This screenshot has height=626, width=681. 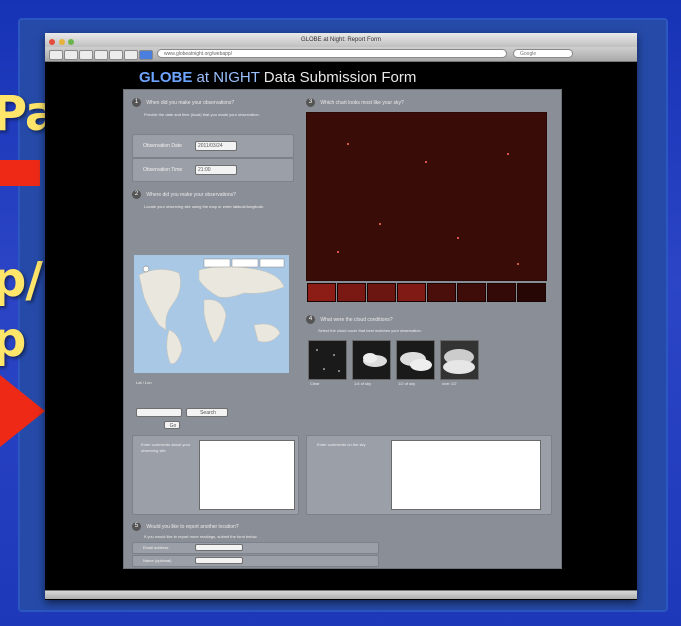 What do you see at coordinates (166, 77) in the screenshot?
I see `globe-logo: GLOBE` at bounding box center [166, 77].